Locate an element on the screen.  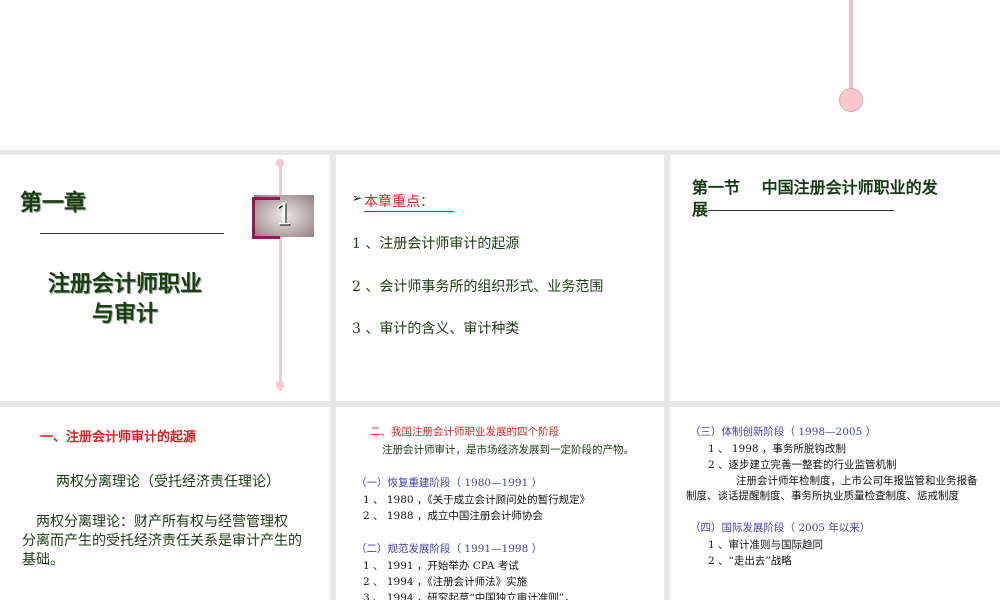
stage-3-detail: 制度、谈话提醒制度、事务所执业质量检查制度、惩戒制度 is located at coordinates (822, 496).